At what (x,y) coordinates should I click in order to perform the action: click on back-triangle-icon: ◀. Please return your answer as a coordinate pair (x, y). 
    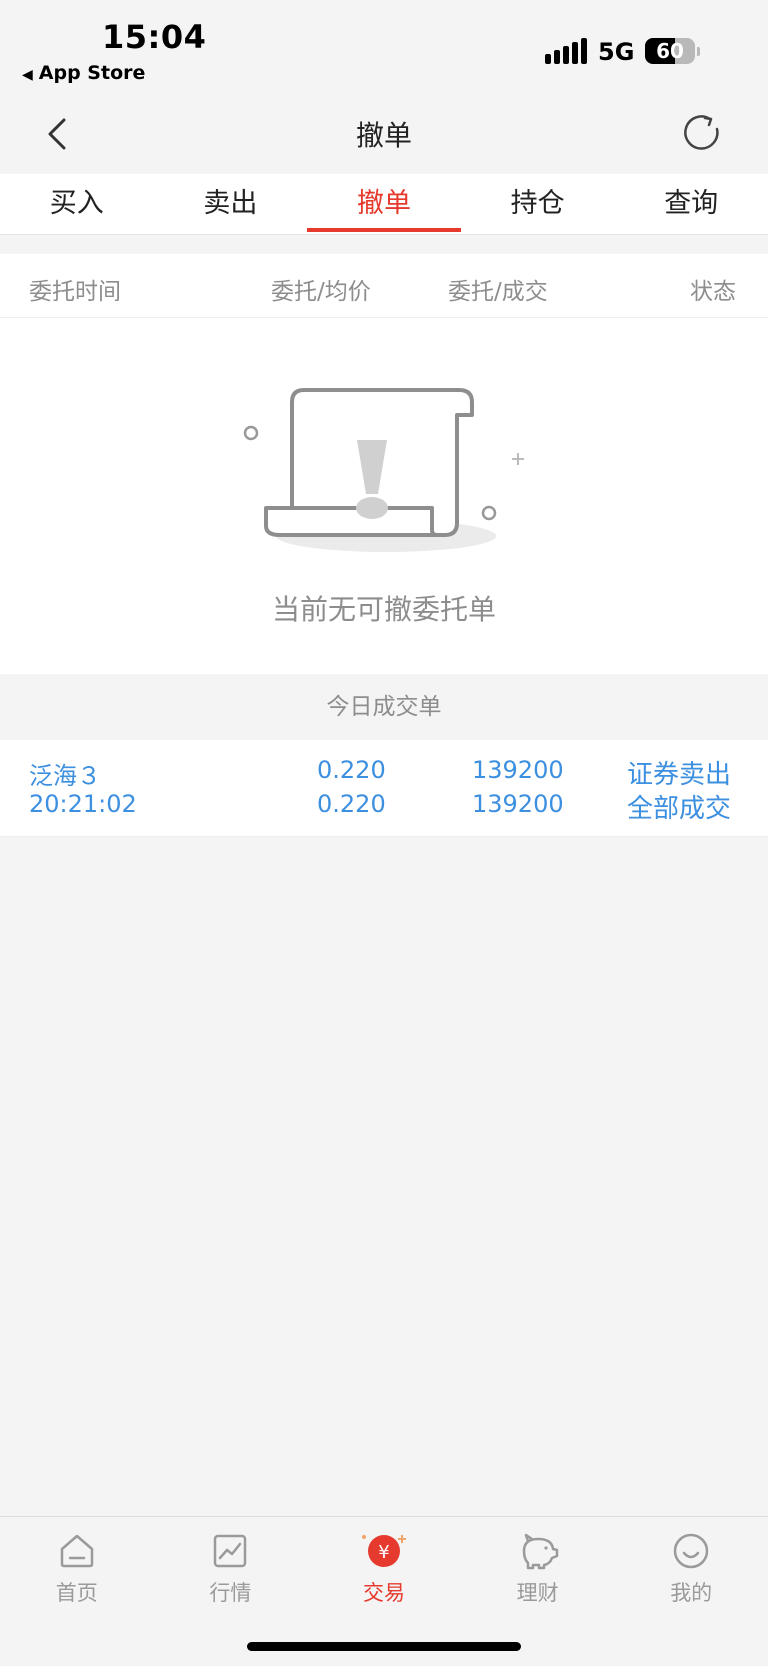
    Looking at the image, I should click on (27, 75).